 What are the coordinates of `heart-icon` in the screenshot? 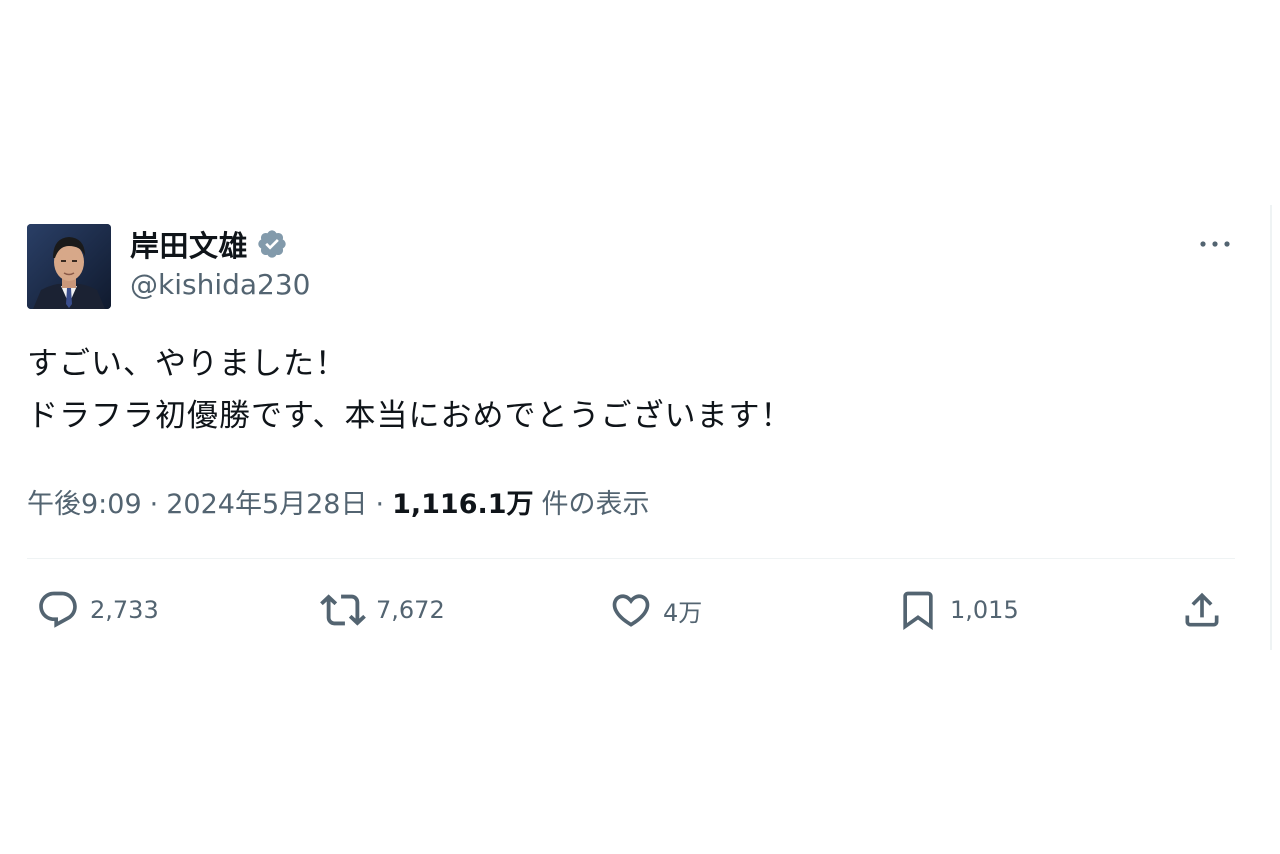 It's located at (631, 610).